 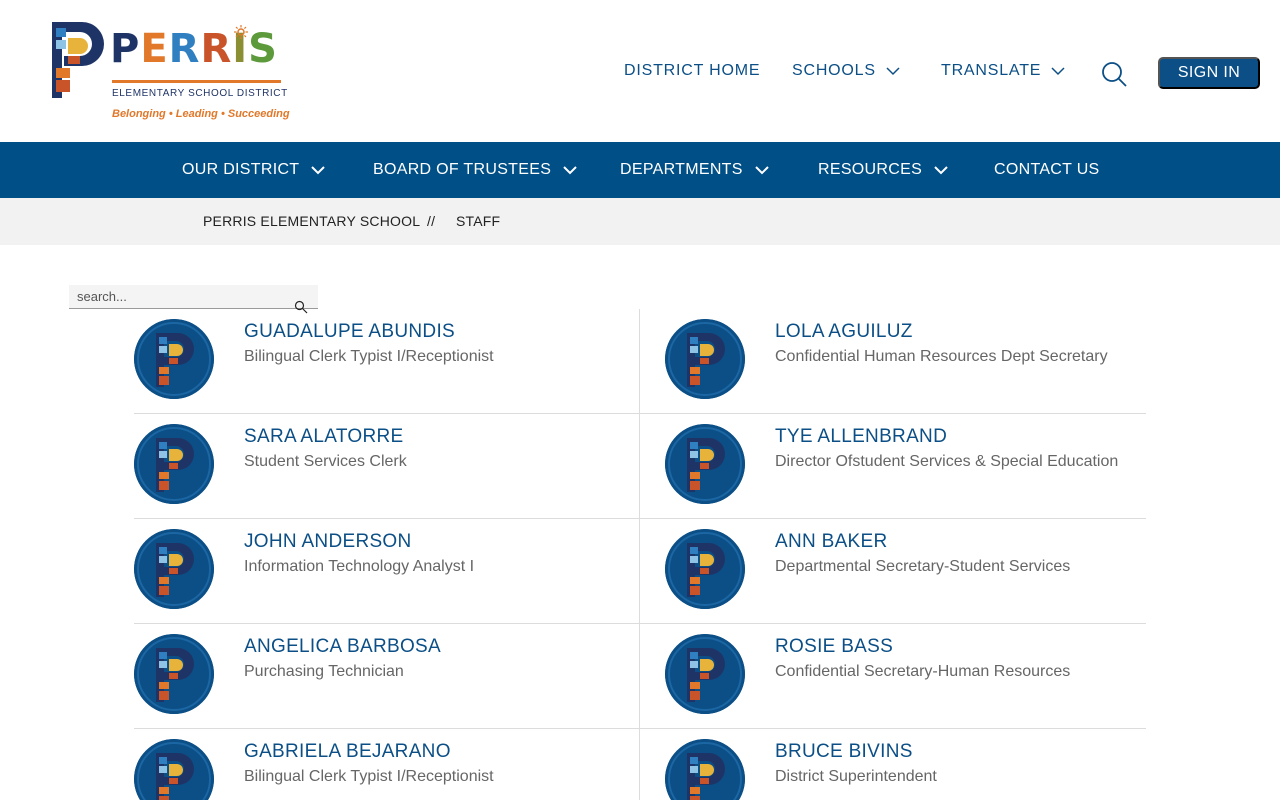 What do you see at coordinates (923, 566) in the screenshot?
I see `staff-job-title: Departmental Secretary-Student Services` at bounding box center [923, 566].